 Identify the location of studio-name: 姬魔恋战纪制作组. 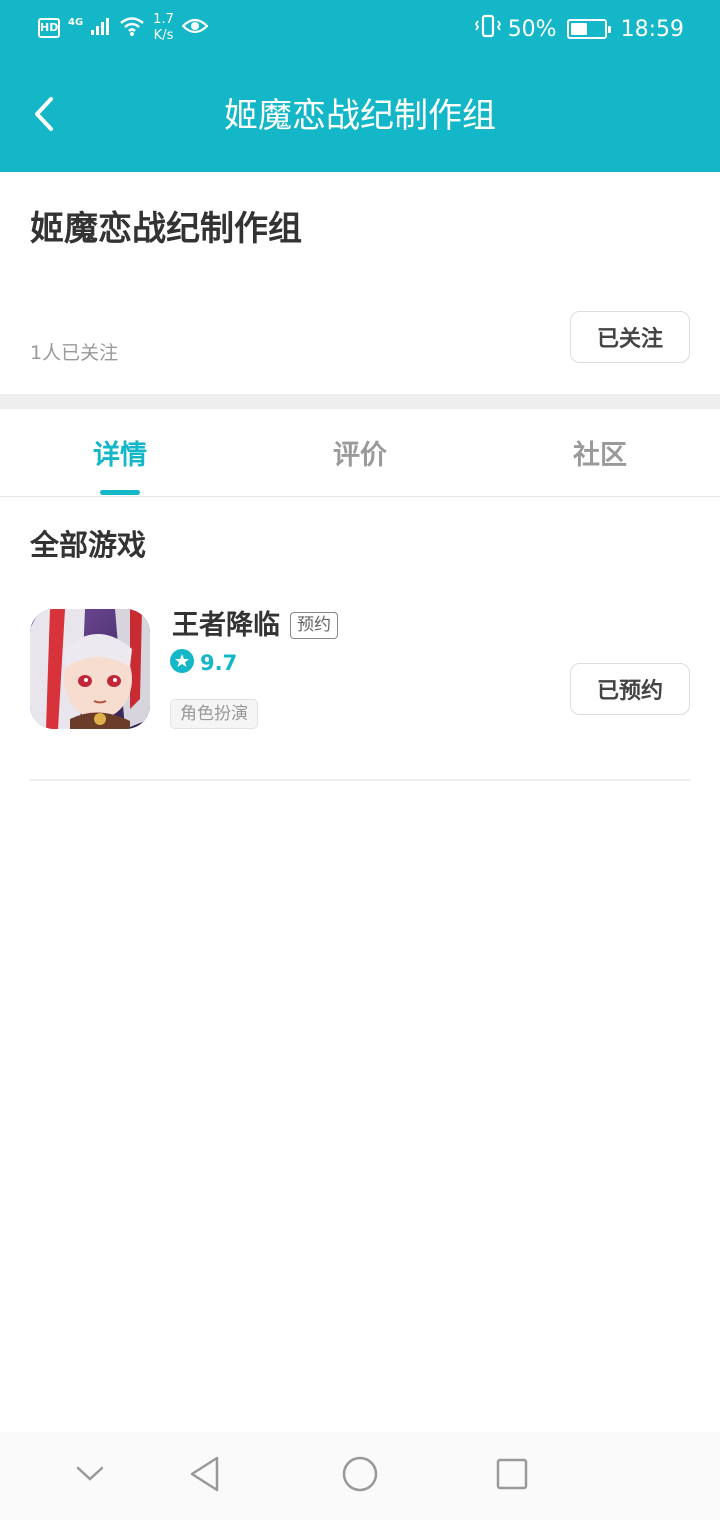
(166, 229).